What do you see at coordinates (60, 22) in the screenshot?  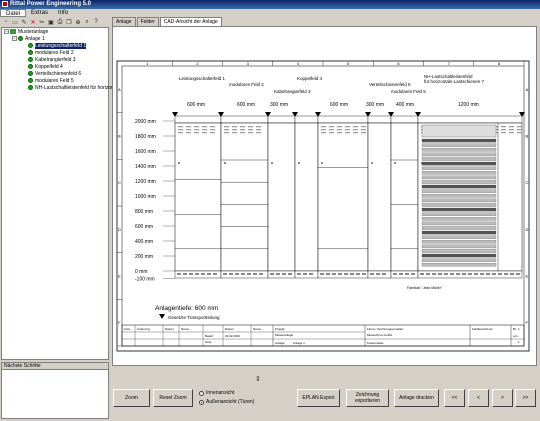 I see `print-icon: ⎙` at bounding box center [60, 22].